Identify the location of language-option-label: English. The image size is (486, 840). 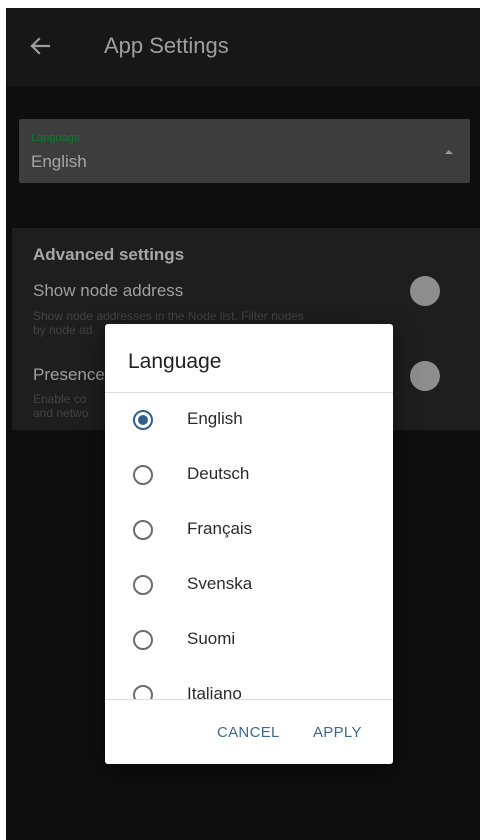
(215, 418).